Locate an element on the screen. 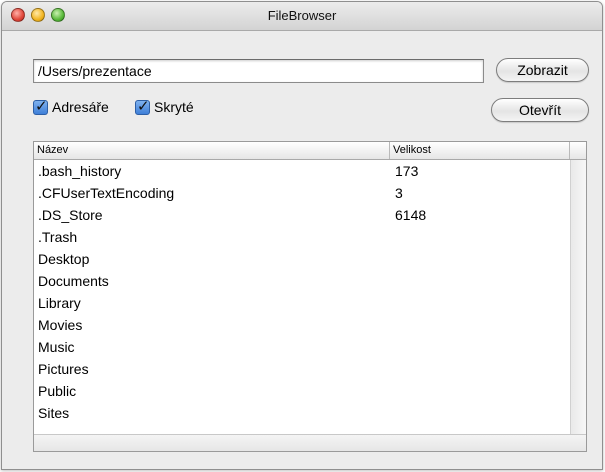 This screenshot has width=605, height=472. column-header-size: Velikost is located at coordinates (480, 150).